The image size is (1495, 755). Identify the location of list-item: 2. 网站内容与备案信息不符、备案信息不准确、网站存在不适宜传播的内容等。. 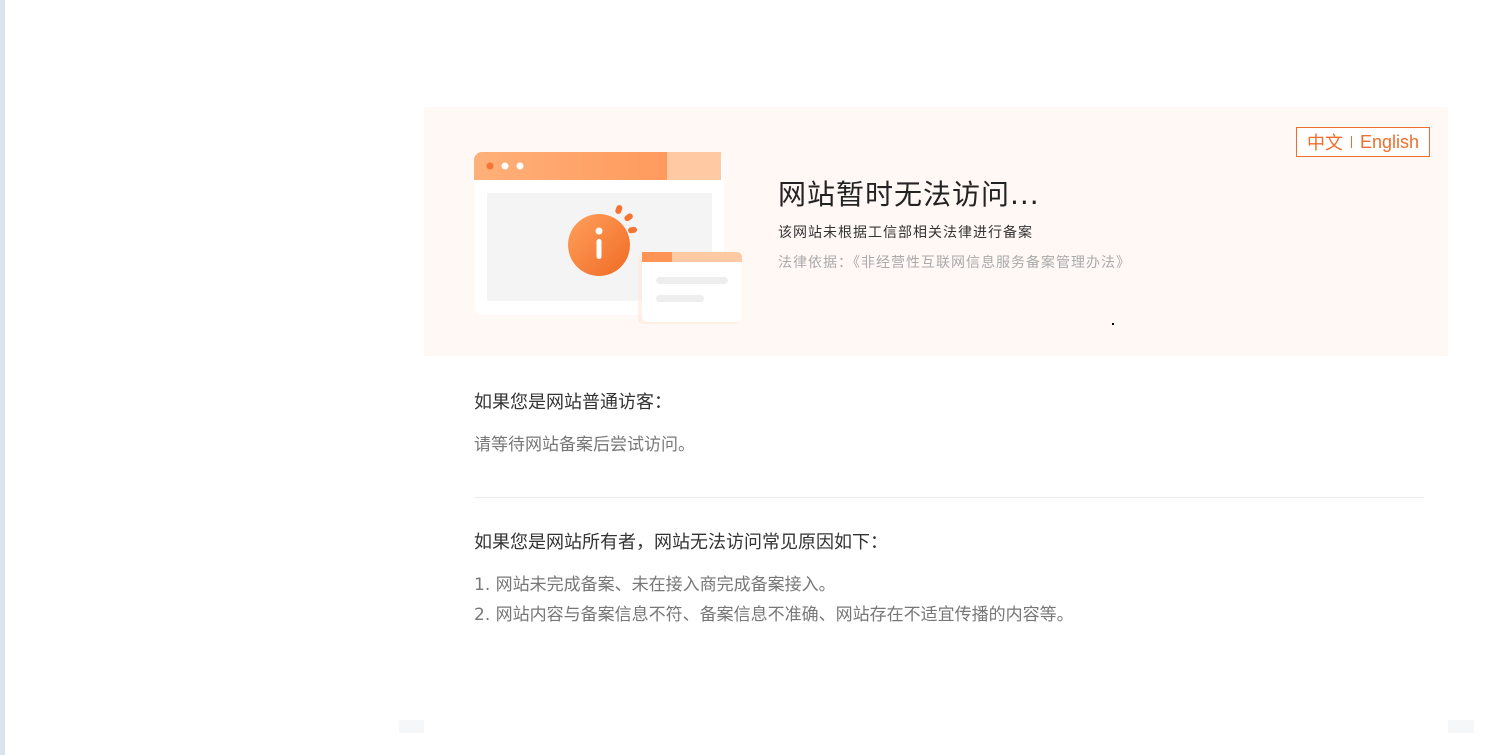
(774, 615).